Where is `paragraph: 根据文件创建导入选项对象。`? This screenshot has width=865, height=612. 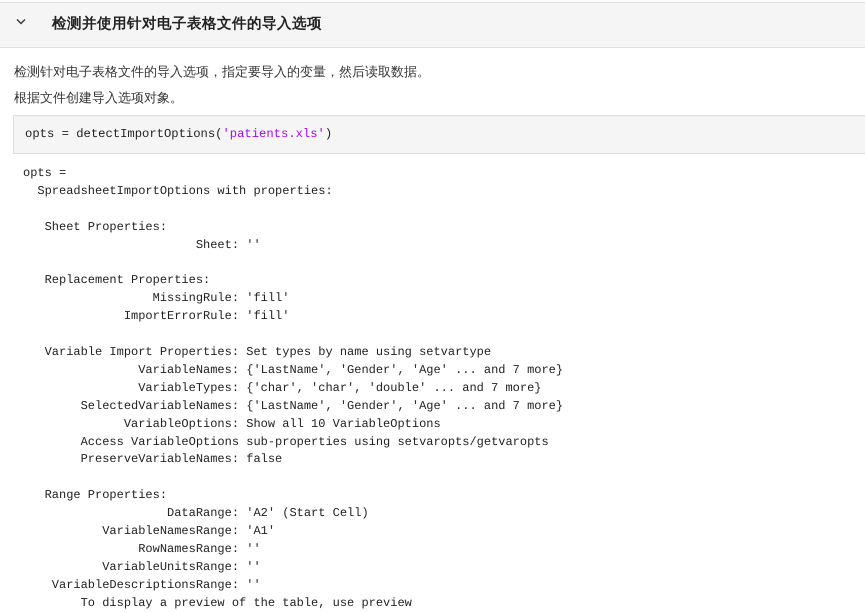 paragraph: 根据文件创建导入选项对象。 is located at coordinates (99, 98).